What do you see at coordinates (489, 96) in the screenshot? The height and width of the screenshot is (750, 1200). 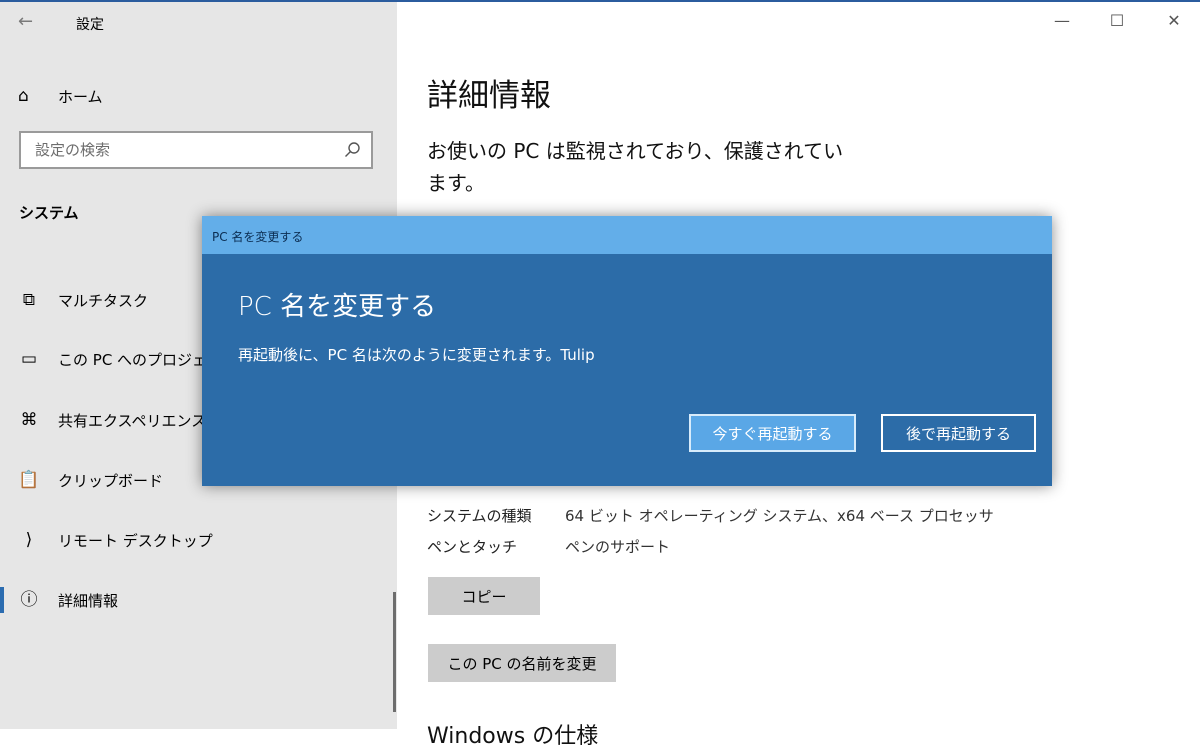 I see `page-title: 詳細情報` at bounding box center [489, 96].